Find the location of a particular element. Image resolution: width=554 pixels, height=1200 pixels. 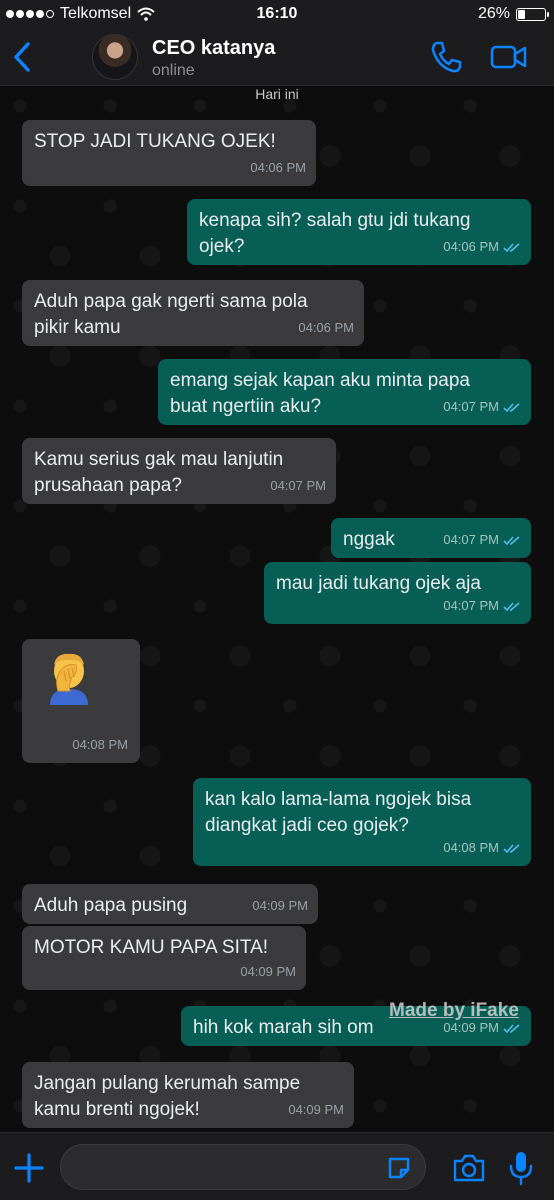

contact-avatar is located at coordinates (115, 57).